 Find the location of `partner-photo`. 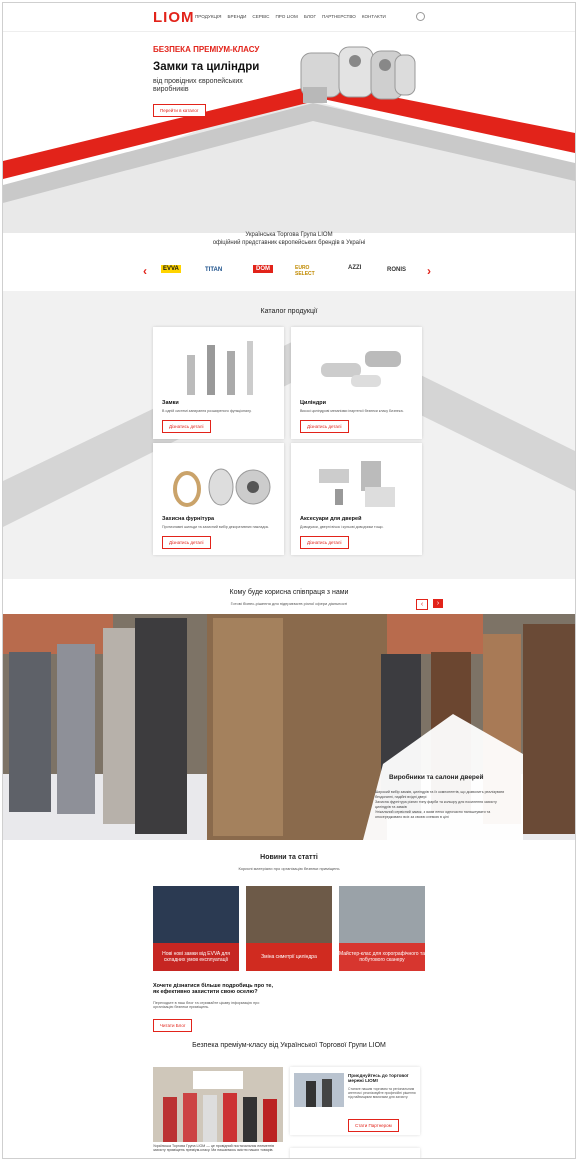

partner-photo is located at coordinates (319, 1090).